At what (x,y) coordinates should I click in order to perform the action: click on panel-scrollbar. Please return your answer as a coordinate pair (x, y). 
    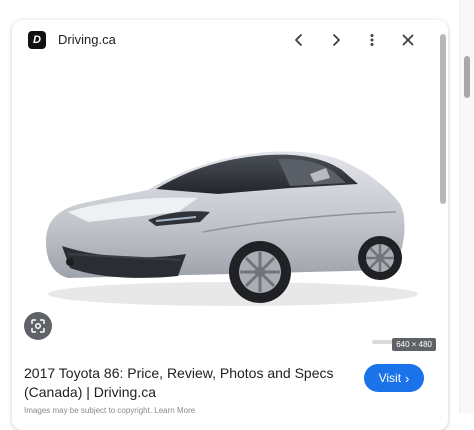
    Looking at the image, I should click on (443, 119).